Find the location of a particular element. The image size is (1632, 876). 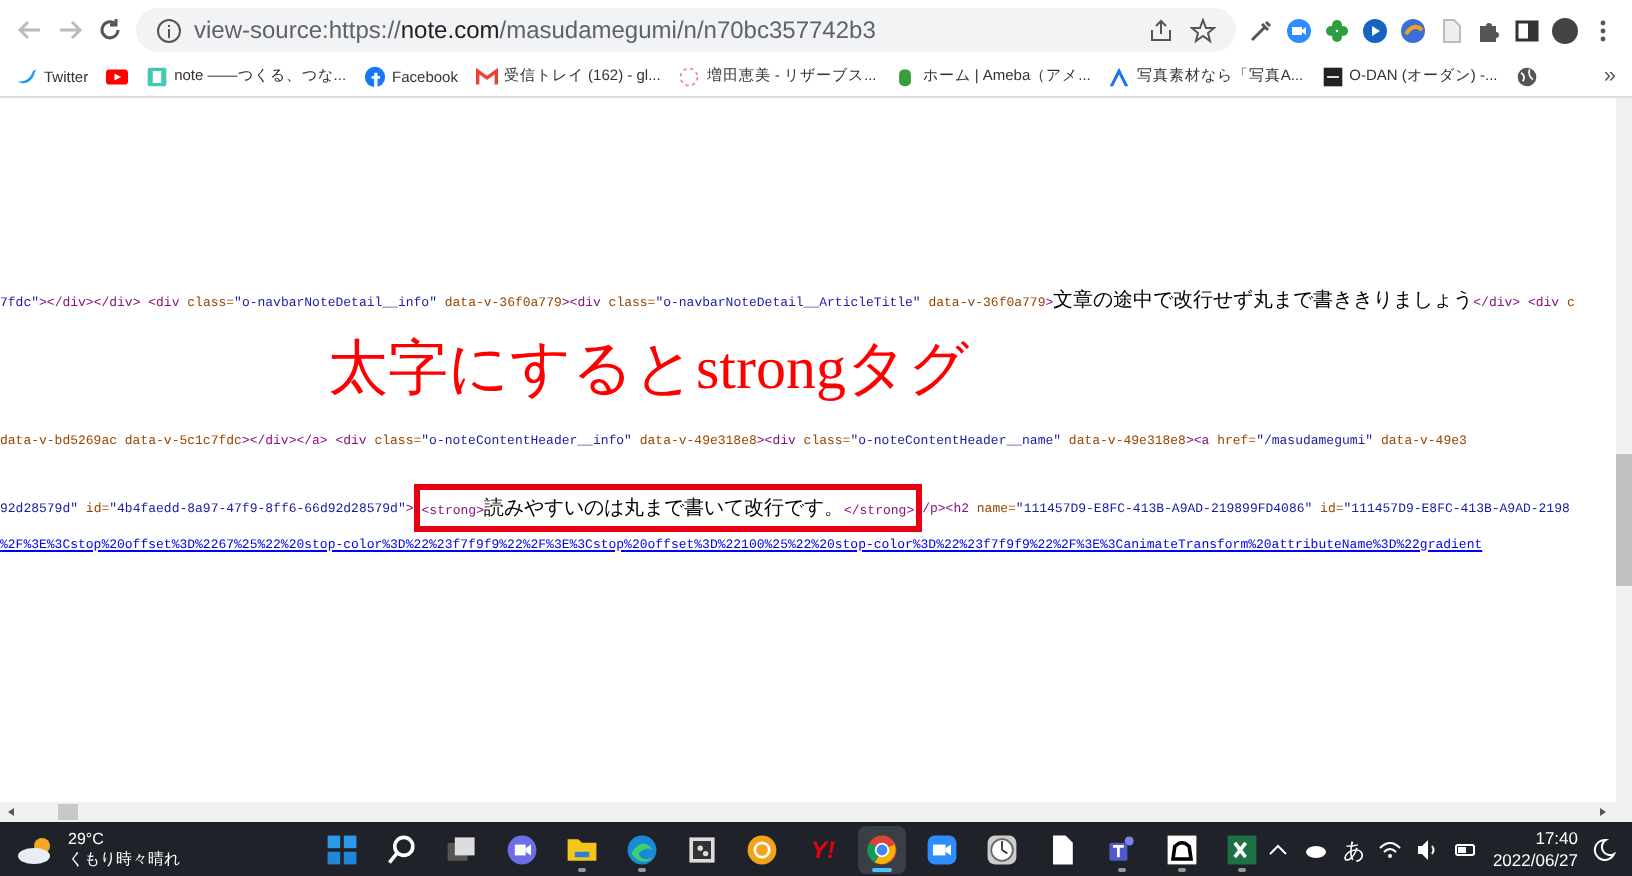

scroll-right-icon is located at coordinates (1602, 812).